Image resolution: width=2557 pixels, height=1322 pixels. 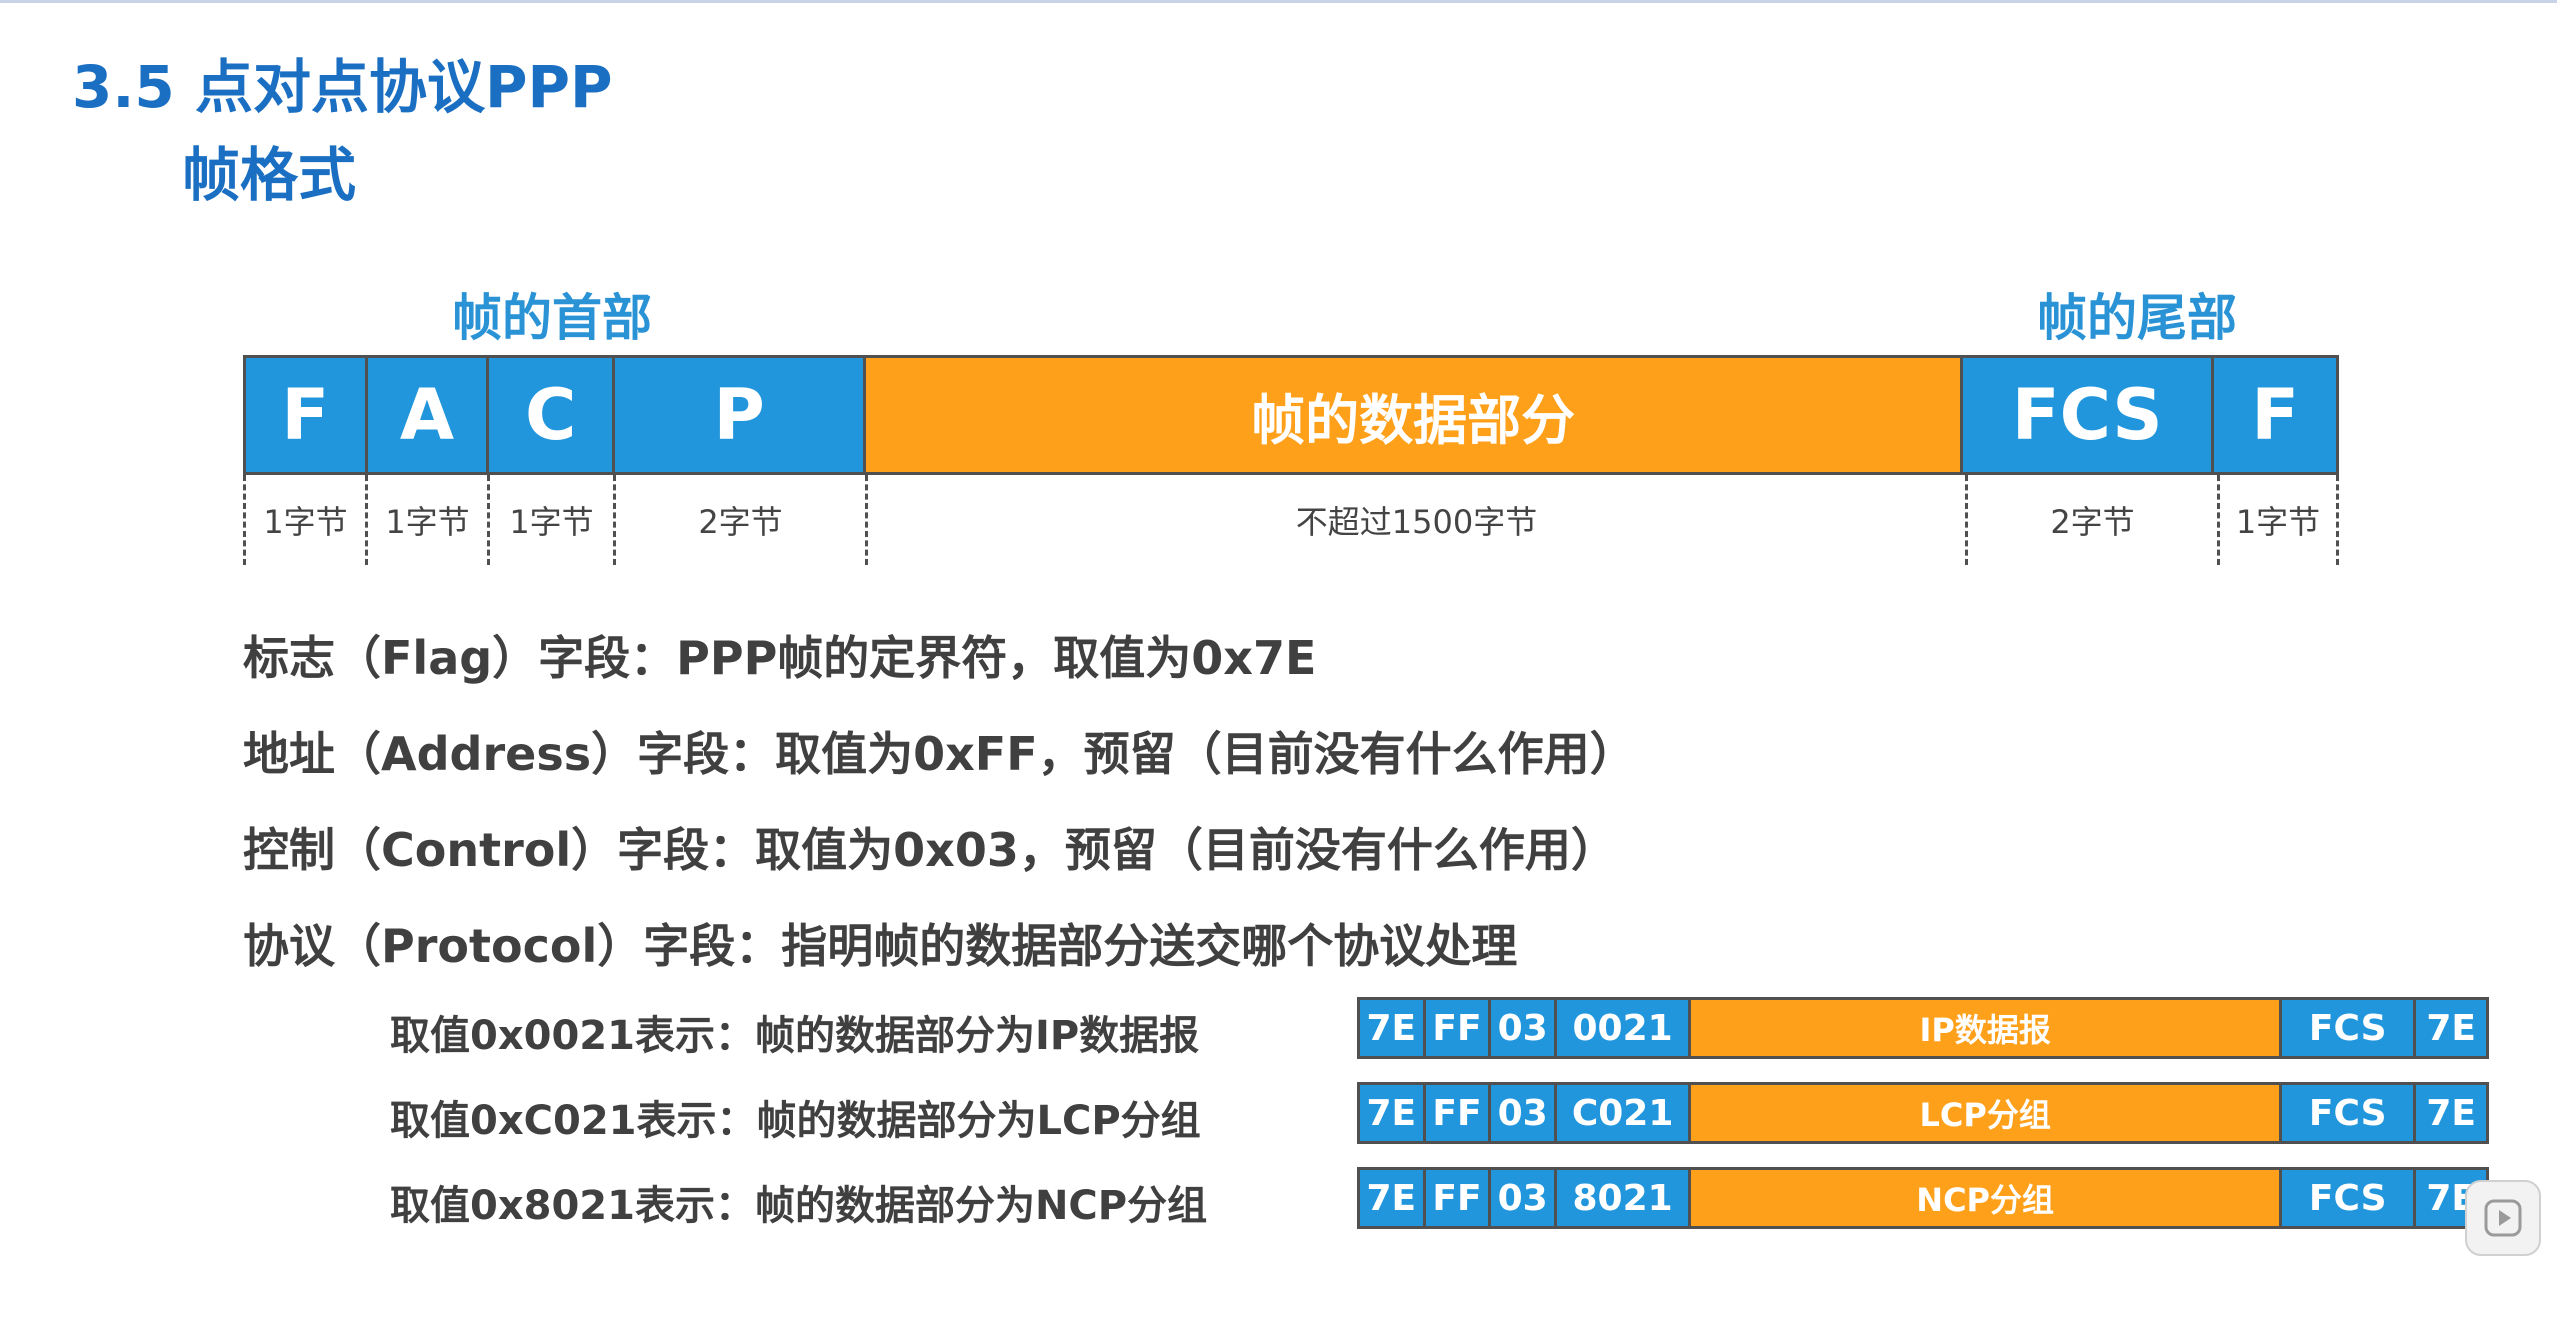 I want to click on example-ip-text: 取值0x0021表示：帧的数据部分为IP数据报, so click(x=795, y=1036).